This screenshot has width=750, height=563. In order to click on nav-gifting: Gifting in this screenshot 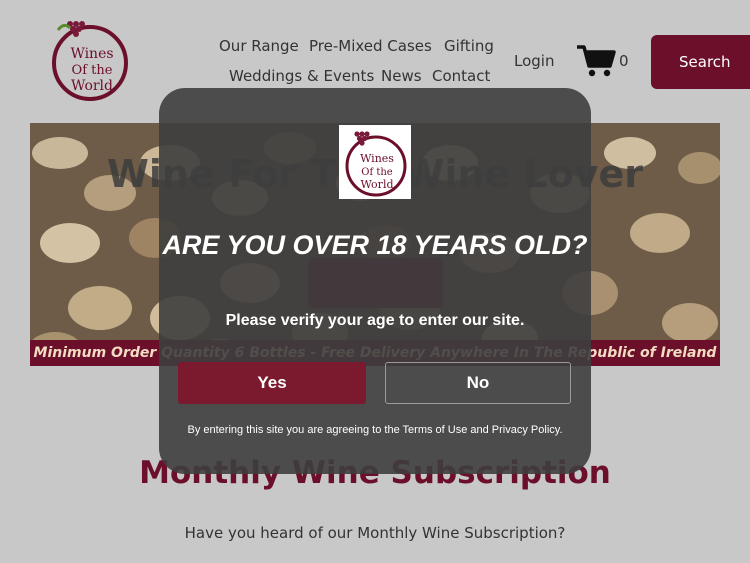, I will do `click(469, 46)`.